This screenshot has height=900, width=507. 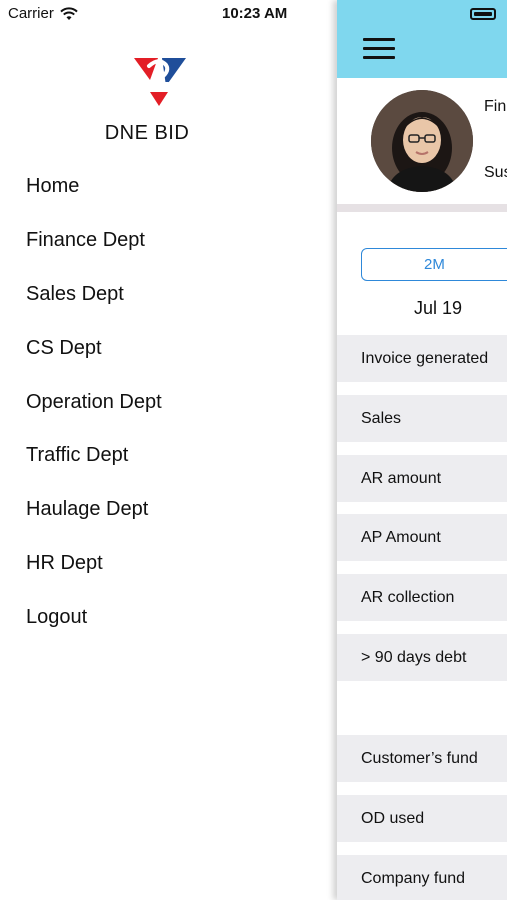 What do you see at coordinates (69, 13) in the screenshot?
I see `wifi-icon` at bounding box center [69, 13].